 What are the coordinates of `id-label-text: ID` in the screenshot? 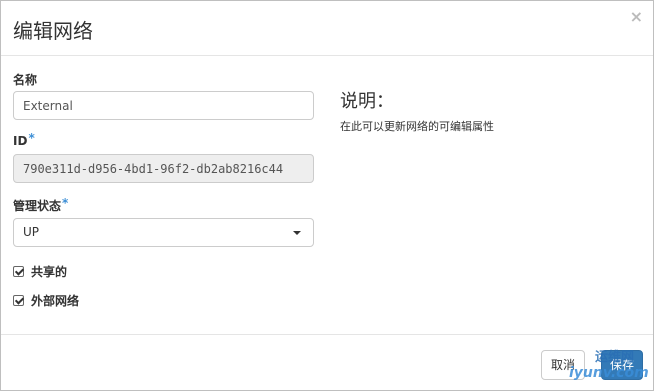 It's located at (20, 141).